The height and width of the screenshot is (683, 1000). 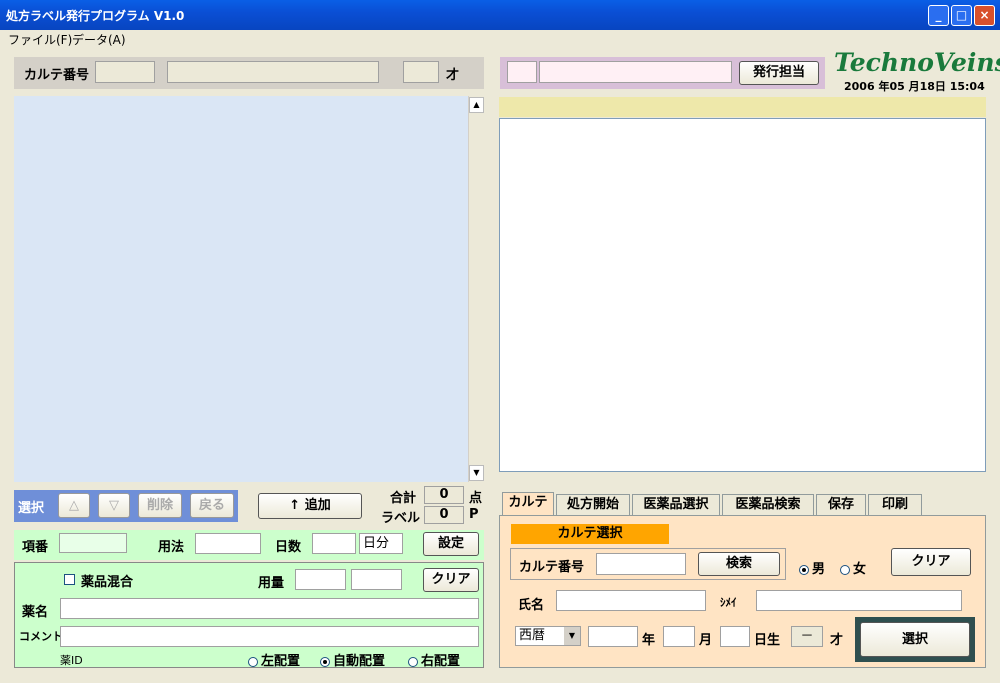 What do you see at coordinates (281, 661) in the screenshot?
I see `align-left-label: 左配置` at bounding box center [281, 661].